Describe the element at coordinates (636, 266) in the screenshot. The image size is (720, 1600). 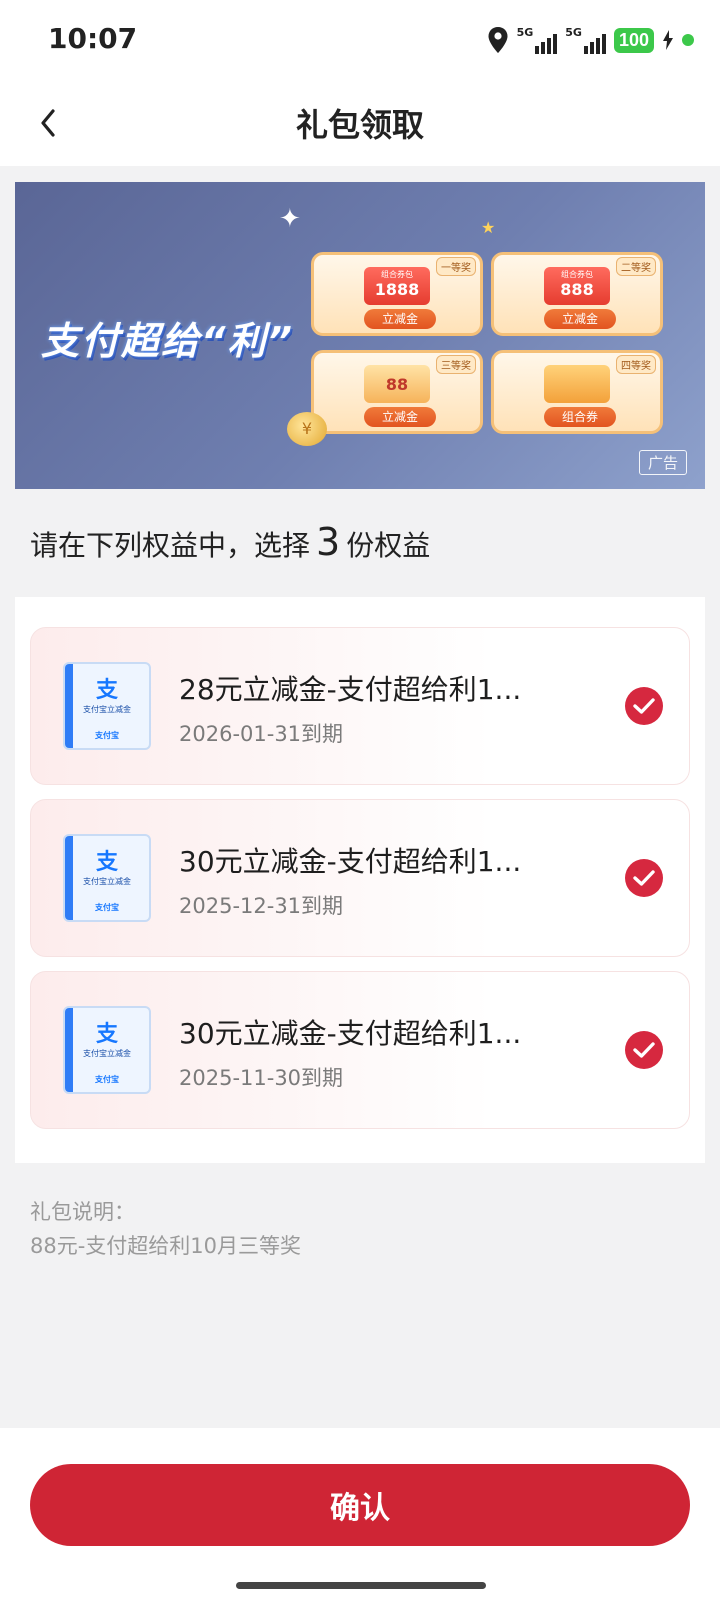
I see `prize-rank: 二等奖` at that location.